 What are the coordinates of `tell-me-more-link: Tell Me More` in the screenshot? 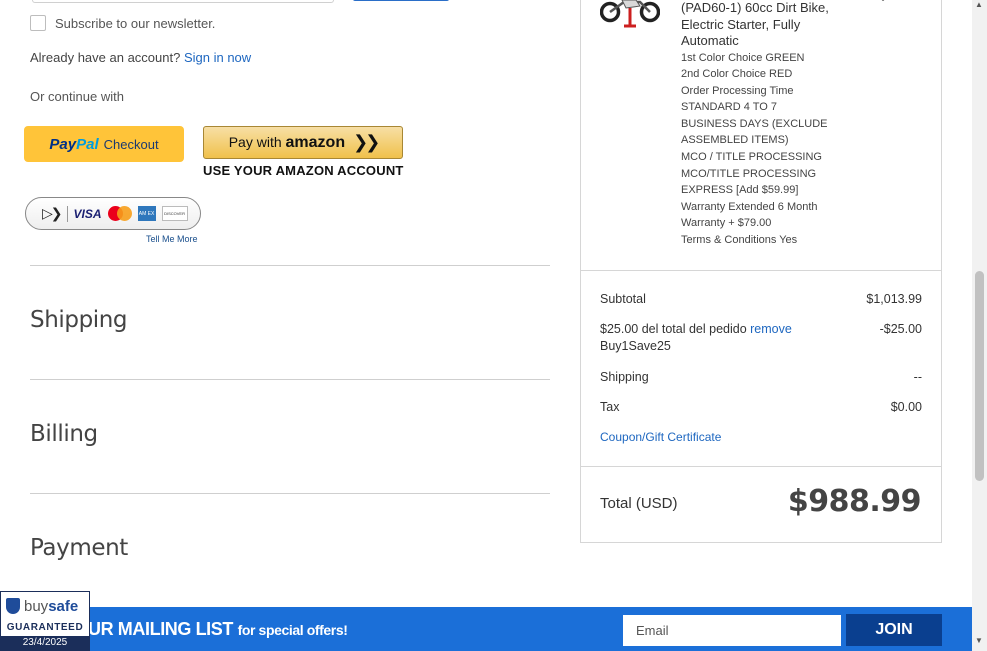 It's located at (172, 239).